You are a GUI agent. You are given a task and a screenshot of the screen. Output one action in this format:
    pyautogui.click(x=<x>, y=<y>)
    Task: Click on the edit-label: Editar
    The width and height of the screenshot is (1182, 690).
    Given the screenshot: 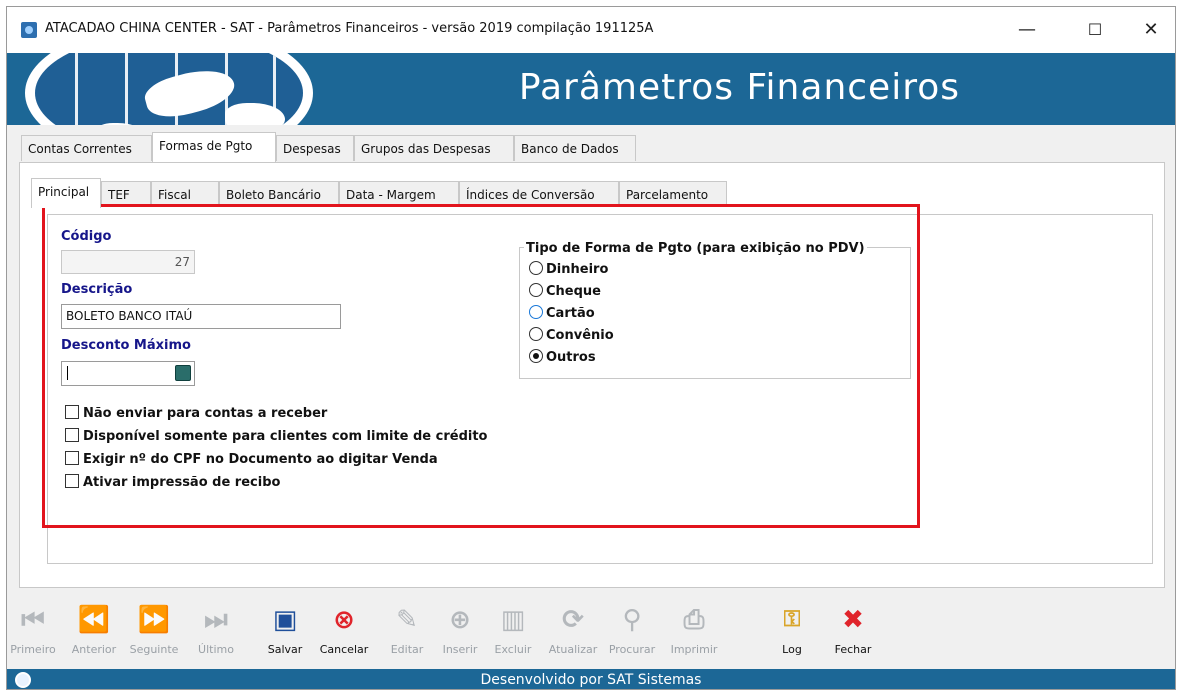 What is the action you would take?
    pyautogui.click(x=407, y=649)
    